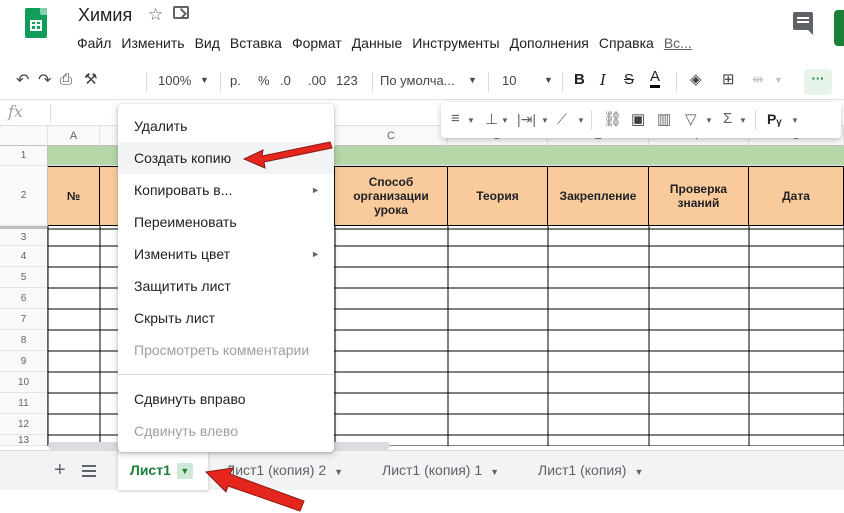 The width and height of the screenshot is (844, 513). Describe the element at coordinates (347, 80) in the screenshot. I see `number-format-button: 123` at that location.